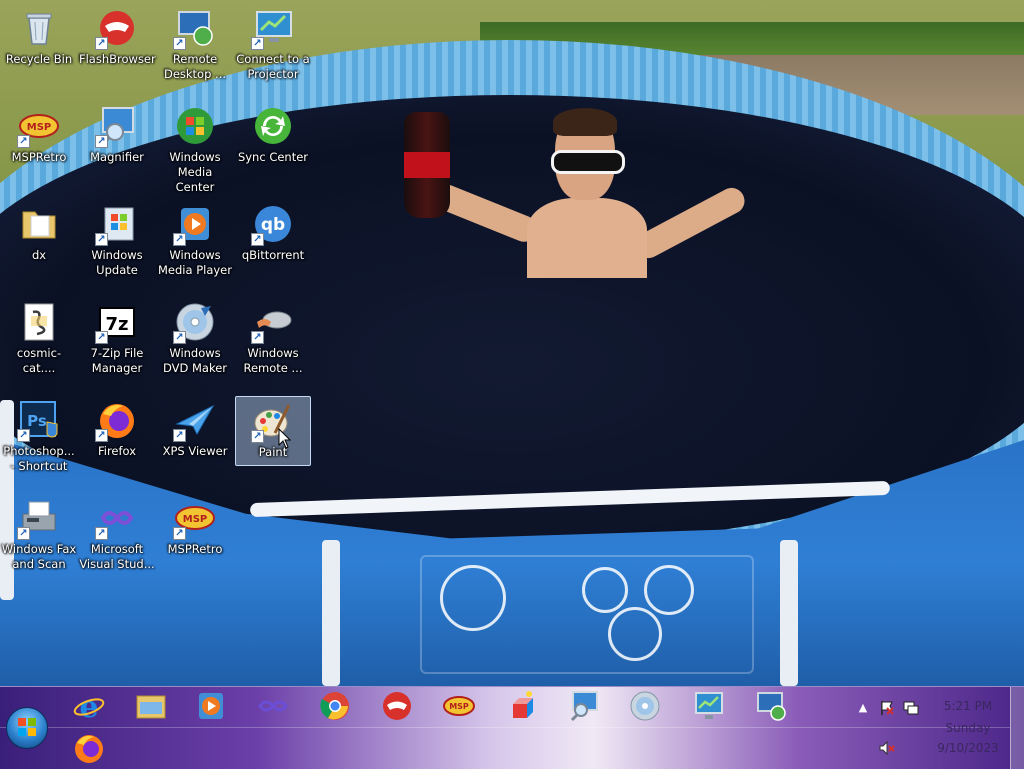  What do you see at coordinates (116, 519) in the screenshot?
I see `visual-studio-icon: ↗` at bounding box center [116, 519].